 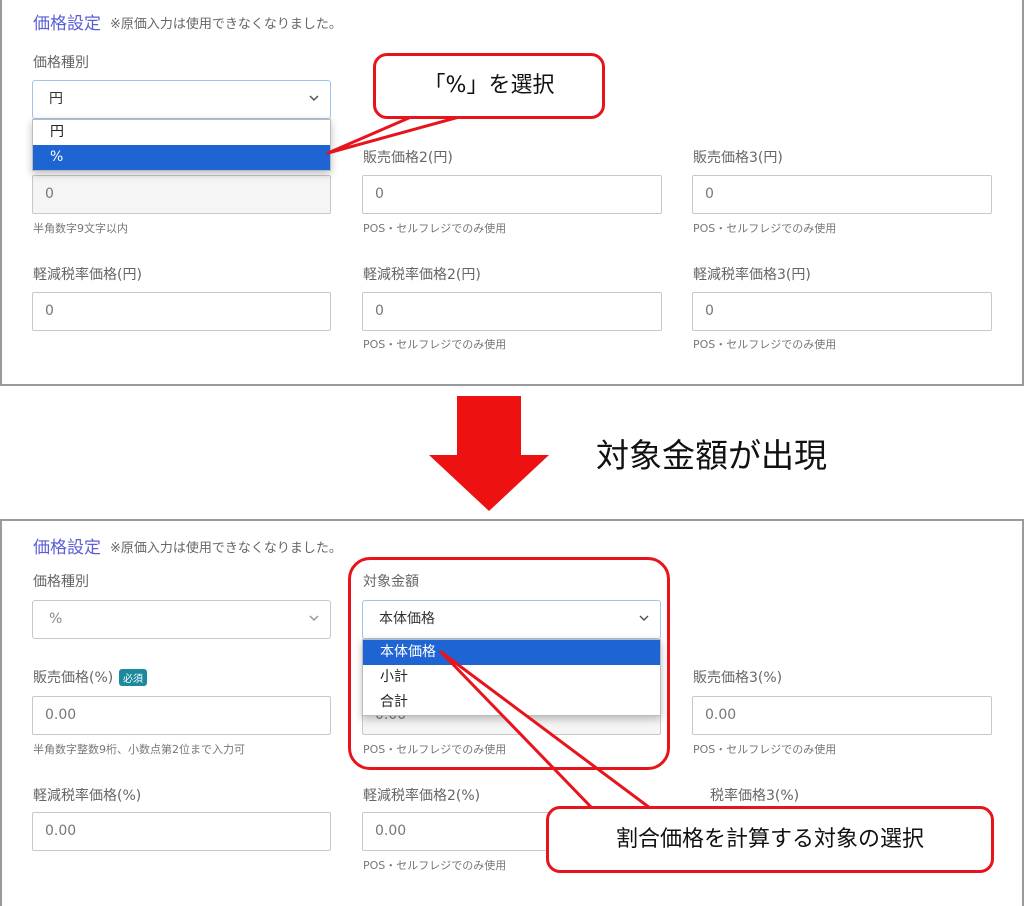 I want to click on callout-pointer, so click(x=399, y=133).